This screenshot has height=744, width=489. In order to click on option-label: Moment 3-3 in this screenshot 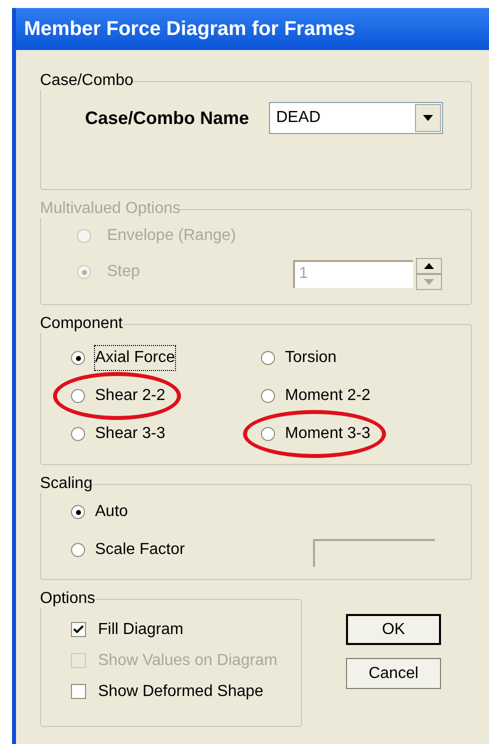, I will do `click(327, 434)`.